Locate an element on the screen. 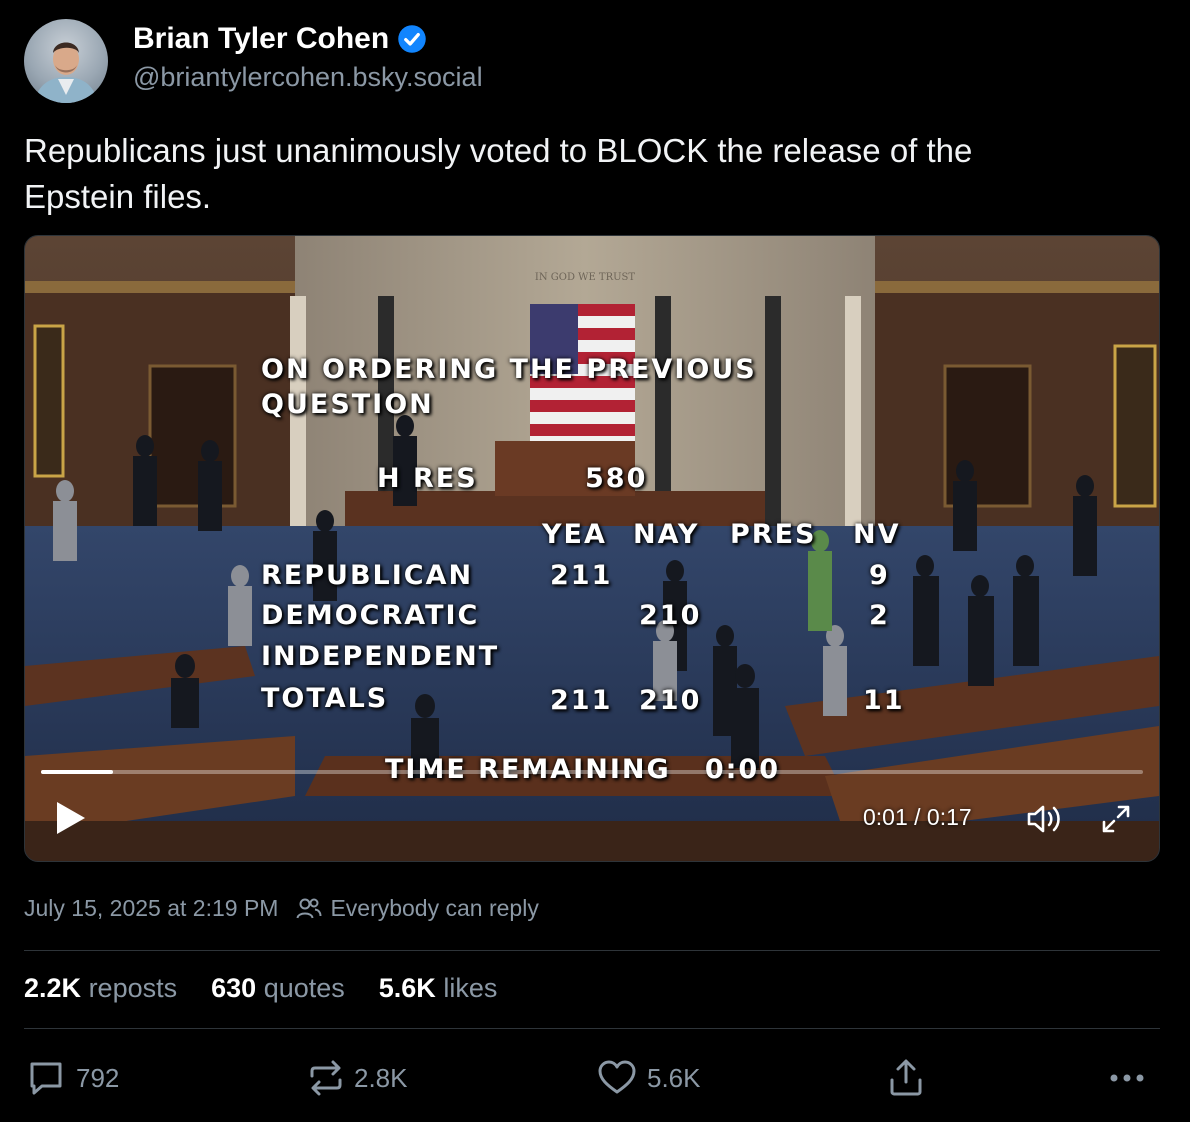  share-button is located at coordinates (906, 1078).